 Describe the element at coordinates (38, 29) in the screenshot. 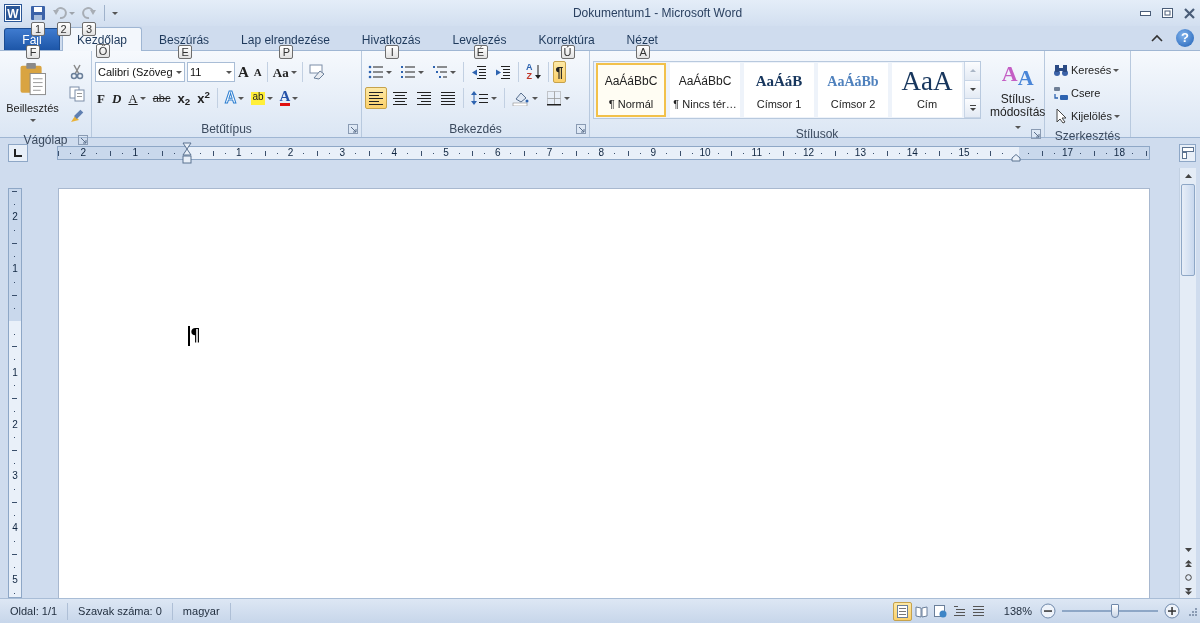

I see `key-tip: 1` at that location.